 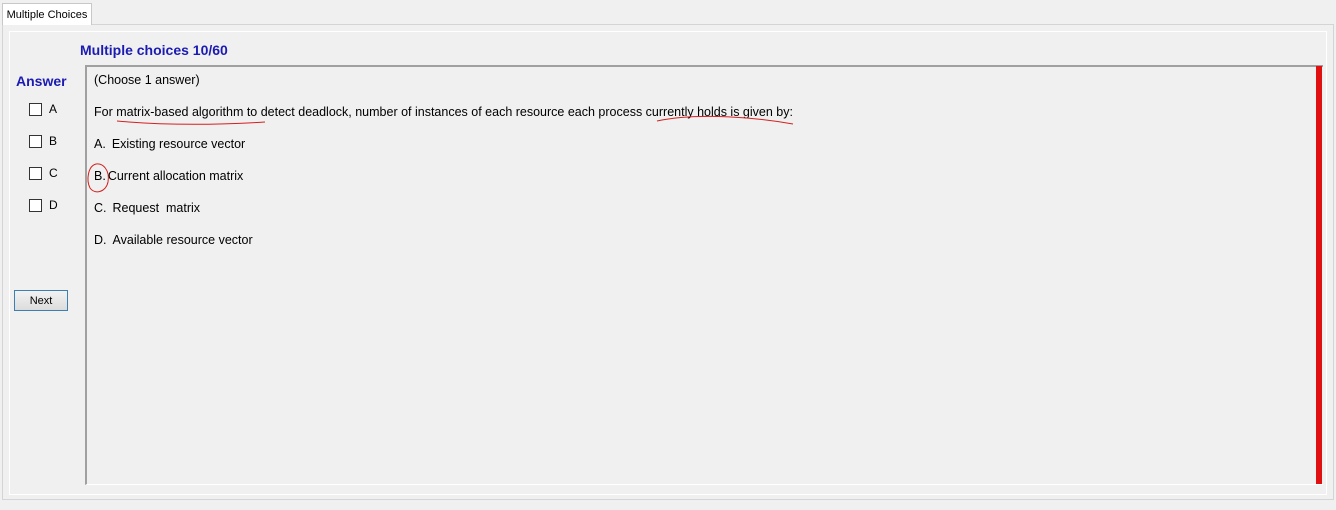 What do you see at coordinates (147, 80) in the screenshot?
I see `question-instruction: (Choose 1 answer)` at bounding box center [147, 80].